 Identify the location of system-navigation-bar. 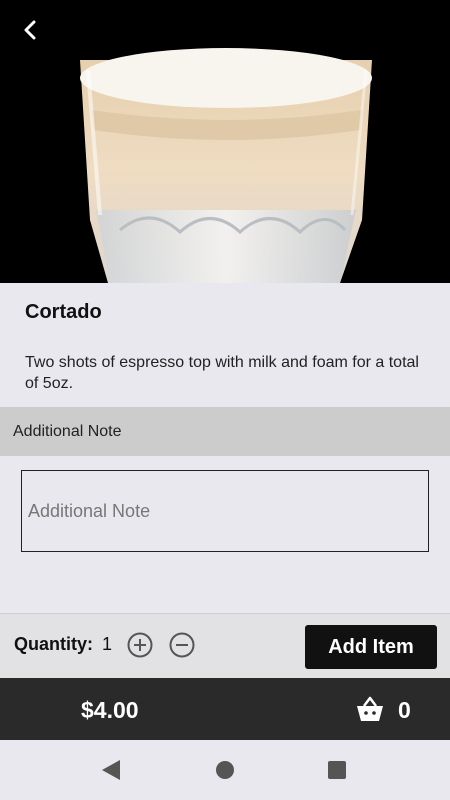
(225, 770).